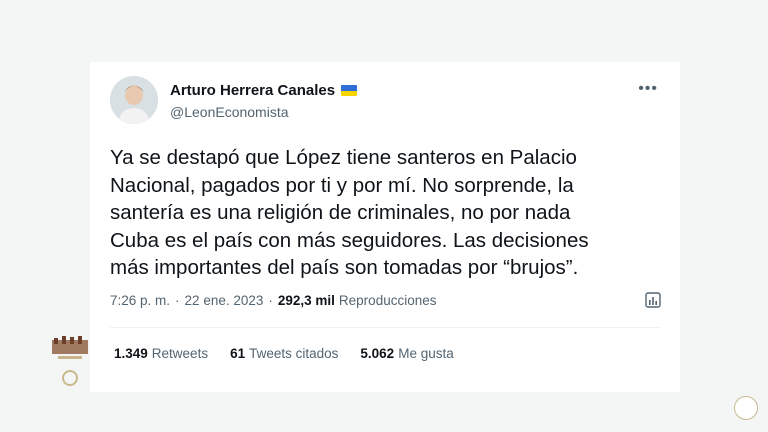 This screenshot has width=768, height=432. What do you see at coordinates (653, 300) in the screenshot?
I see `analytics-icon` at bounding box center [653, 300].